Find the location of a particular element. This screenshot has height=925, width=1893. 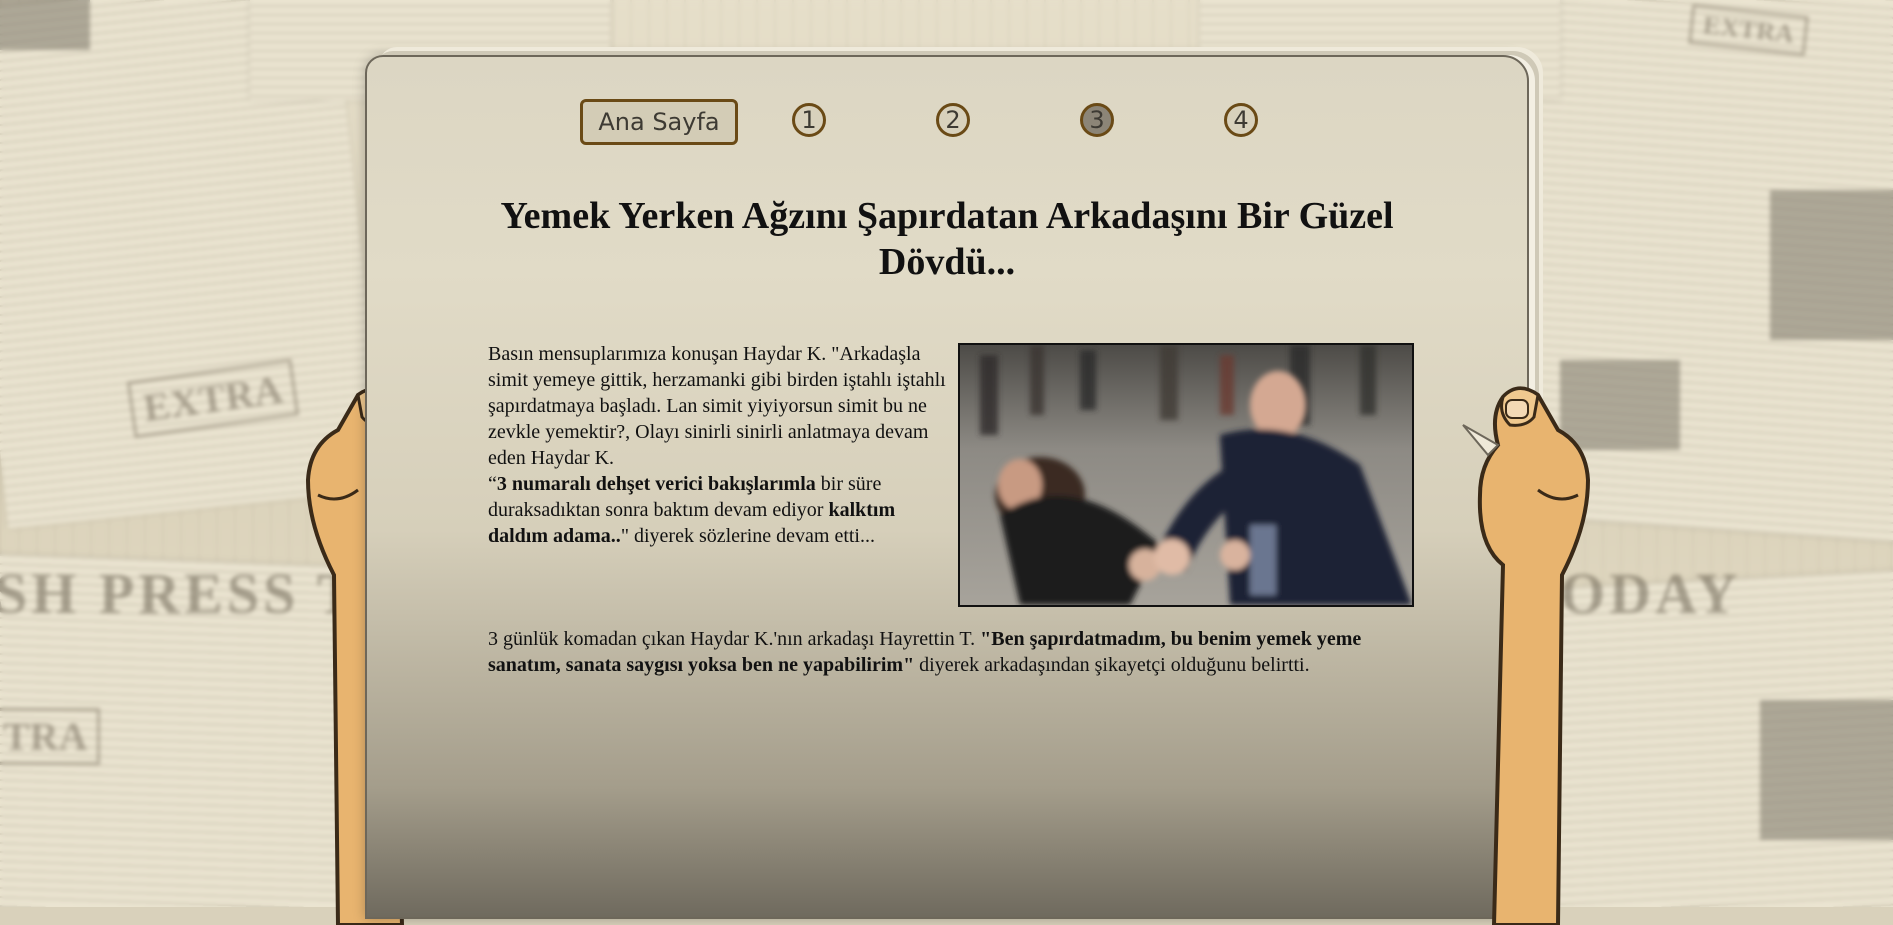

home-button: Ana Sayfa is located at coordinates (659, 122).